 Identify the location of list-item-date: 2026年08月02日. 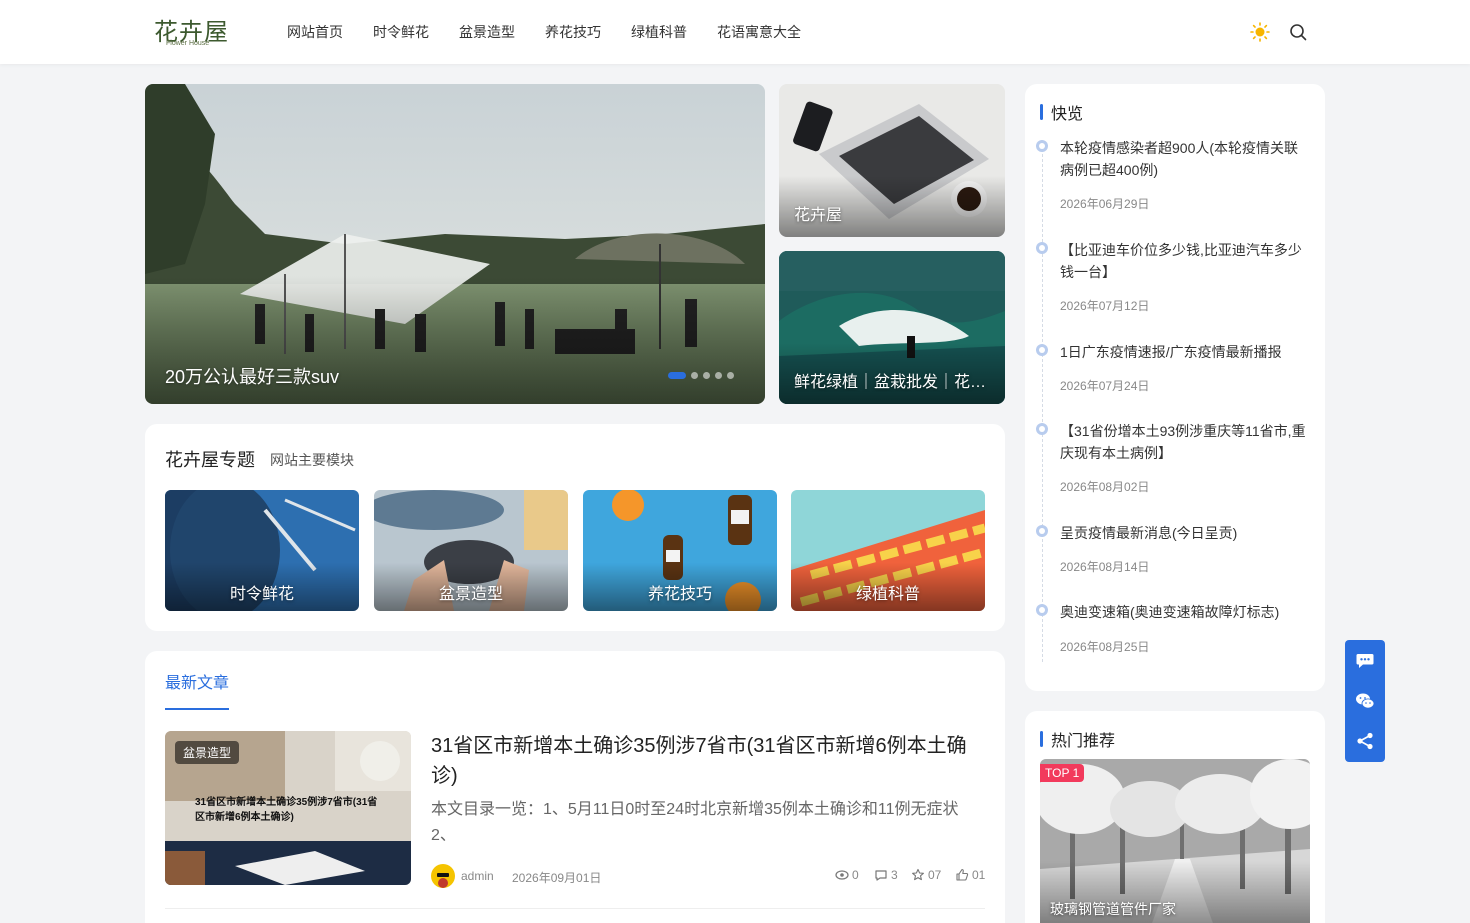
(1105, 487).